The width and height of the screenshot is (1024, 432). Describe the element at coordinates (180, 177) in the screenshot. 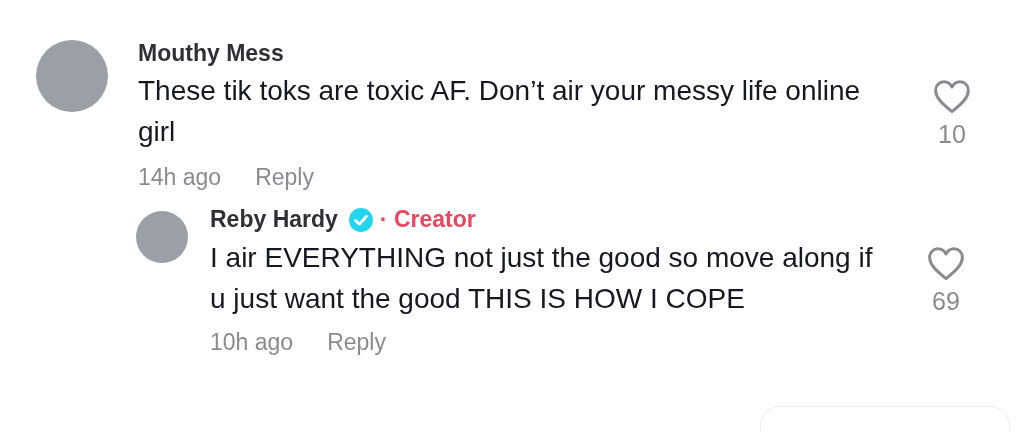

I see `timestamp: 14h ago` at that location.